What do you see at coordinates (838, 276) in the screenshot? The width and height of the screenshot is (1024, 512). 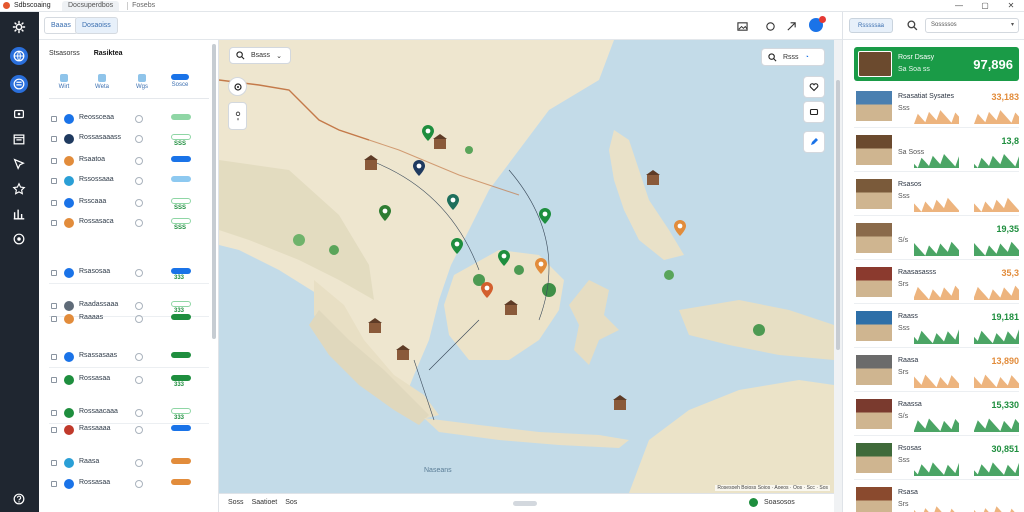 I see `map-scrollbar` at bounding box center [838, 276].